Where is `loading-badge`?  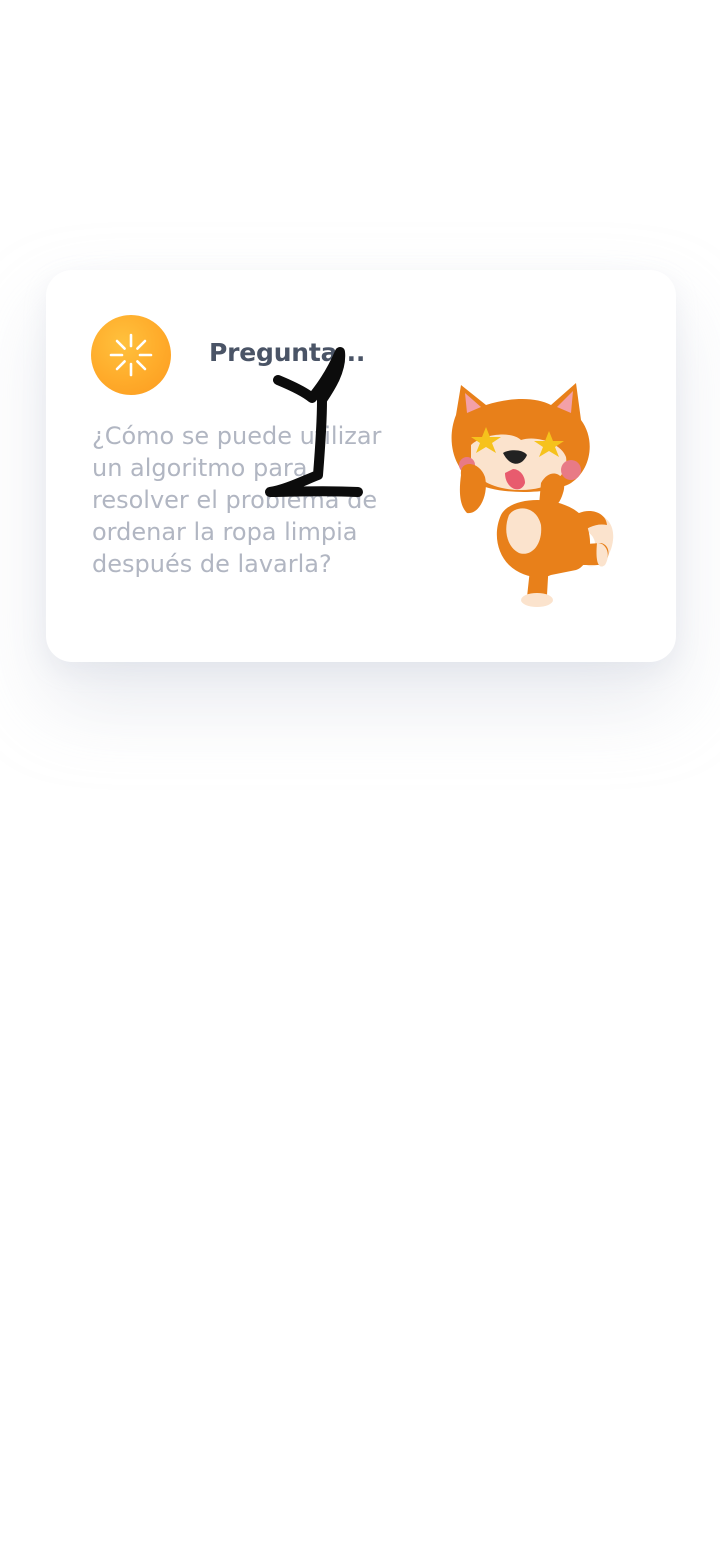
loading-badge is located at coordinates (131, 355).